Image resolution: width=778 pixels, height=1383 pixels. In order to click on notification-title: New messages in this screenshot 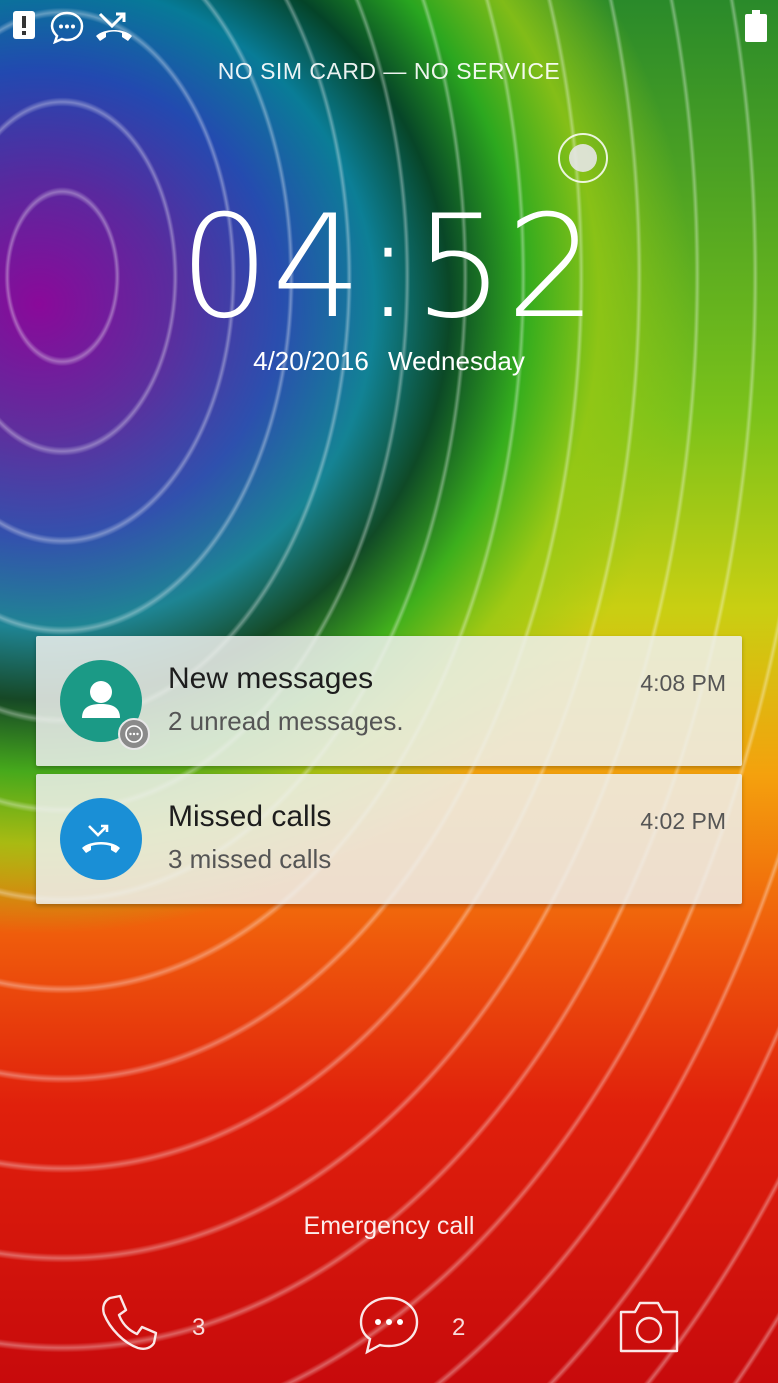, I will do `click(271, 678)`.